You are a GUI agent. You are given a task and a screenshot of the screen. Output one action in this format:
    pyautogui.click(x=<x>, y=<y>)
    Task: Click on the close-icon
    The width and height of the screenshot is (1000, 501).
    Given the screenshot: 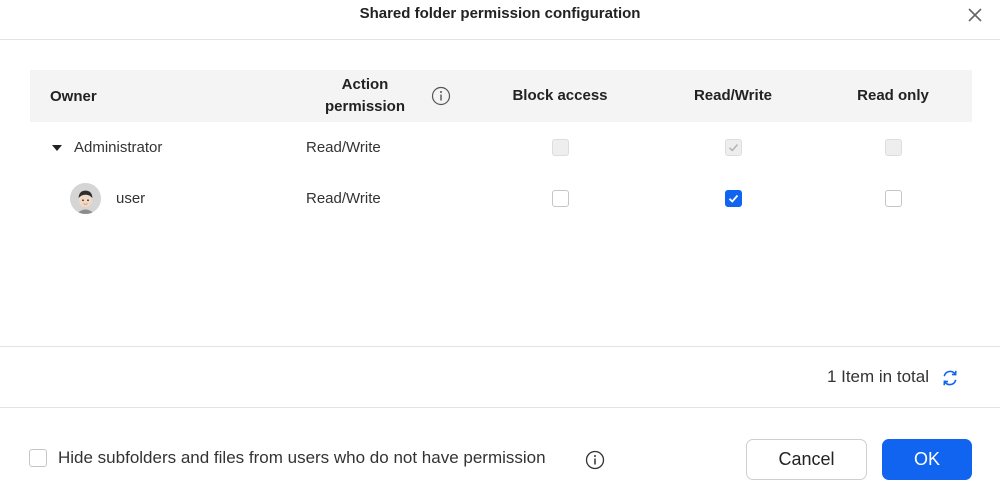 What is the action you would take?
    pyautogui.click(x=975, y=15)
    